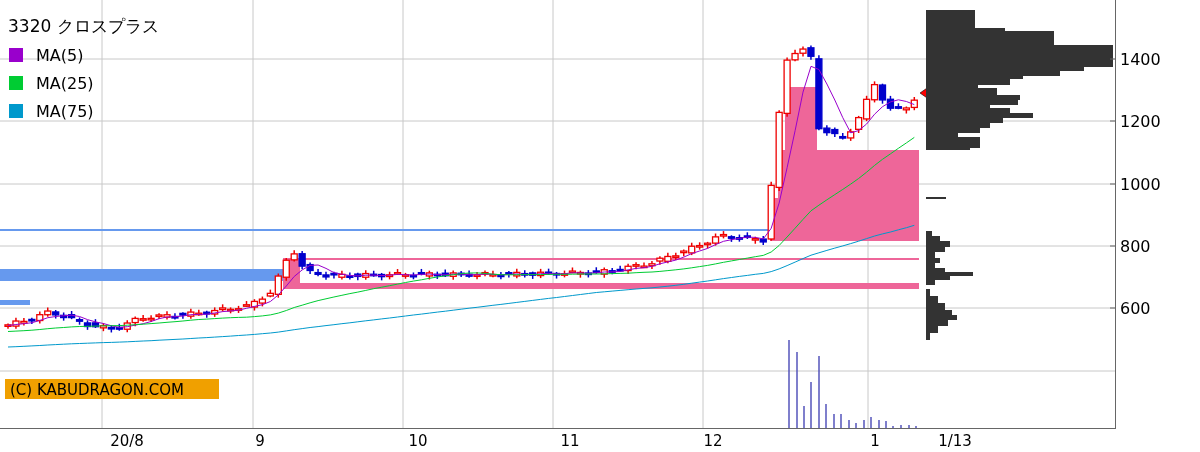 The width and height of the screenshot is (1200, 452). Describe the element at coordinates (65, 83) in the screenshot. I see `legend-label: MA(25)` at that location.